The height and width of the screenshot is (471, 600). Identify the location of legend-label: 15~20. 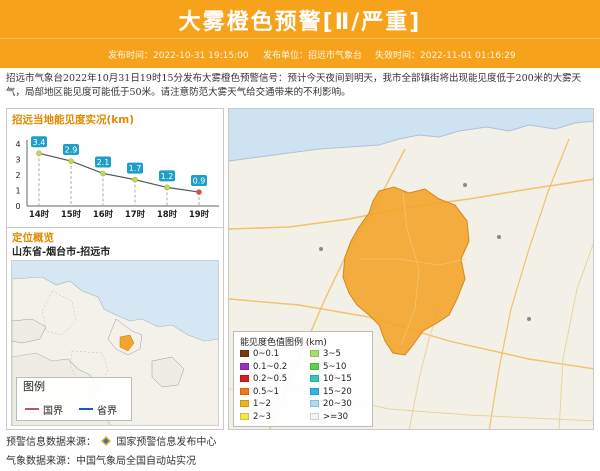
(337, 391).